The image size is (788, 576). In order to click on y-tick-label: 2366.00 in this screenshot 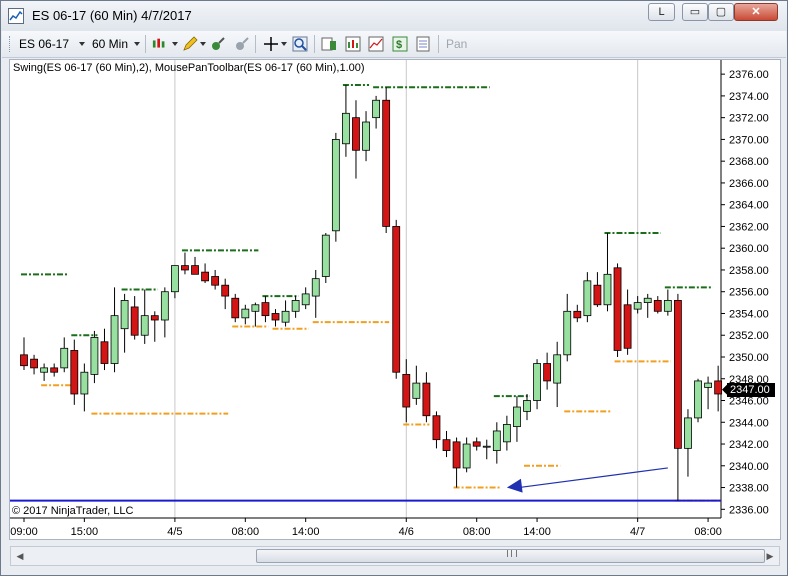, I will do `click(749, 184)`.